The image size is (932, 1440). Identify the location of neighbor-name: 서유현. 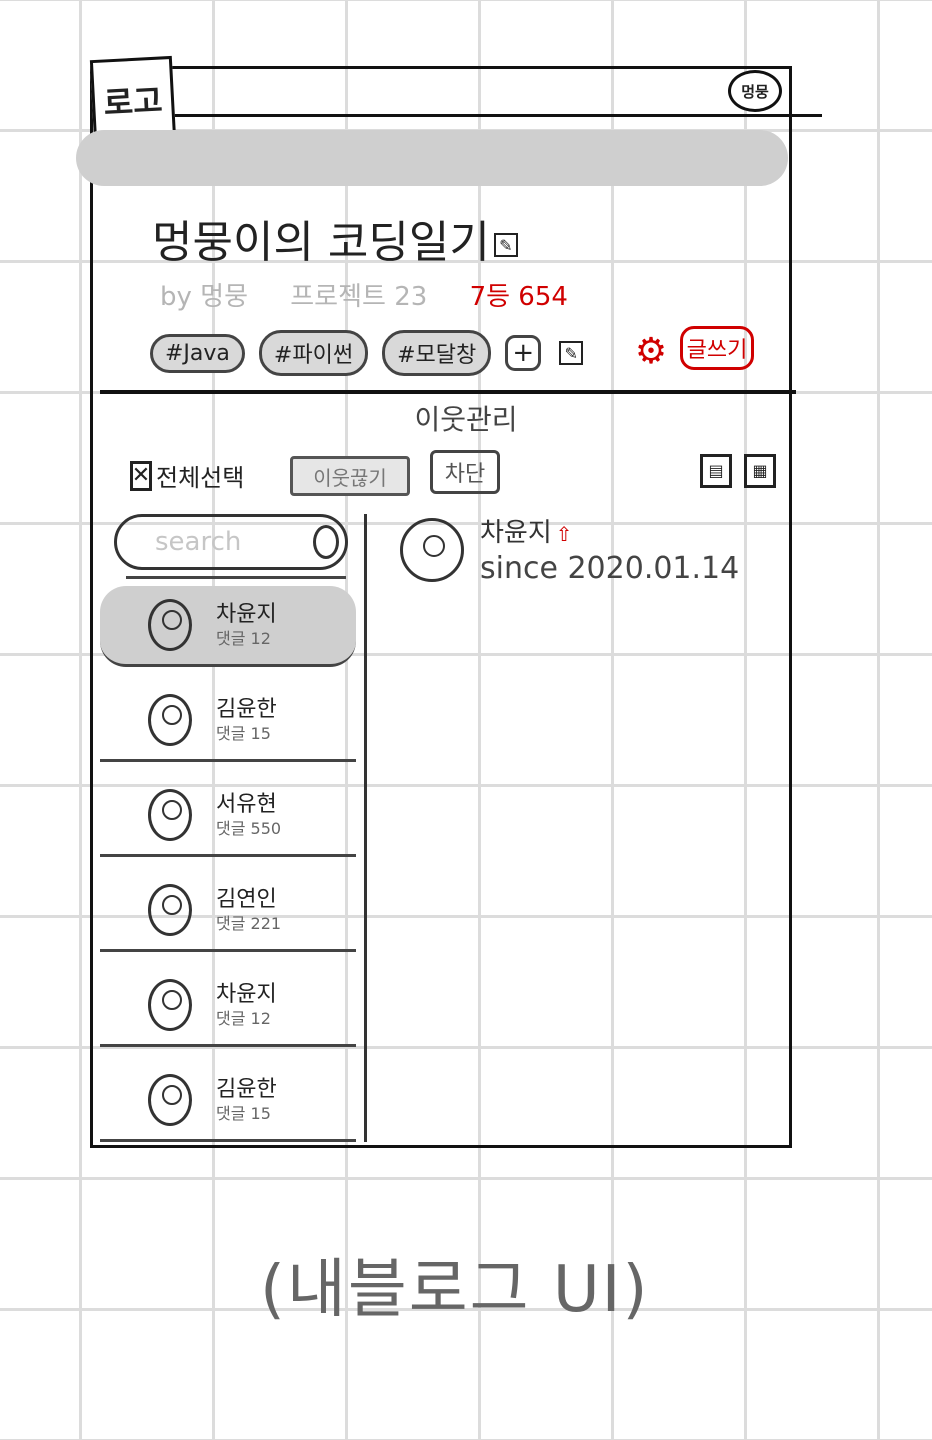
(246, 805).